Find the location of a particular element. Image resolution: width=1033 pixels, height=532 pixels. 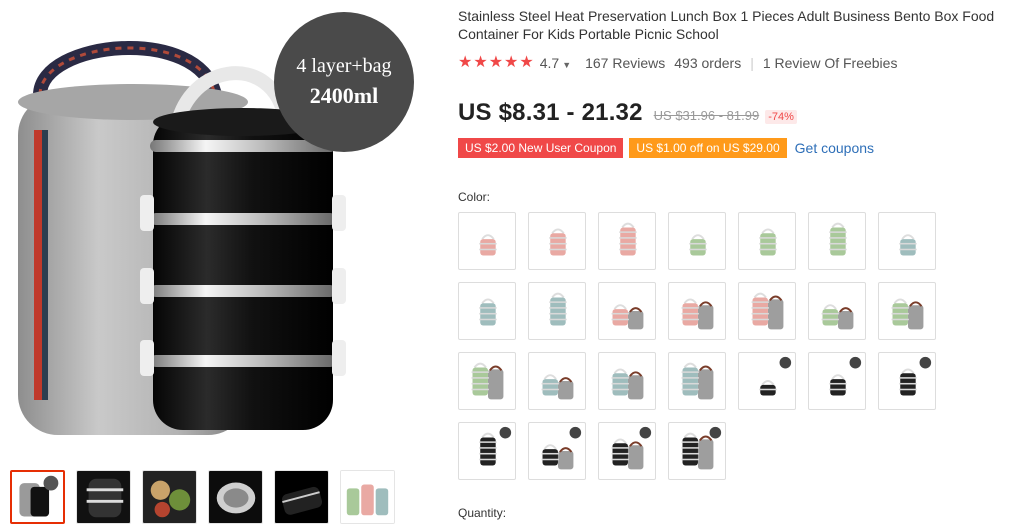

store-coupon: US $1.00 off on US $29.00 is located at coordinates (708, 148).